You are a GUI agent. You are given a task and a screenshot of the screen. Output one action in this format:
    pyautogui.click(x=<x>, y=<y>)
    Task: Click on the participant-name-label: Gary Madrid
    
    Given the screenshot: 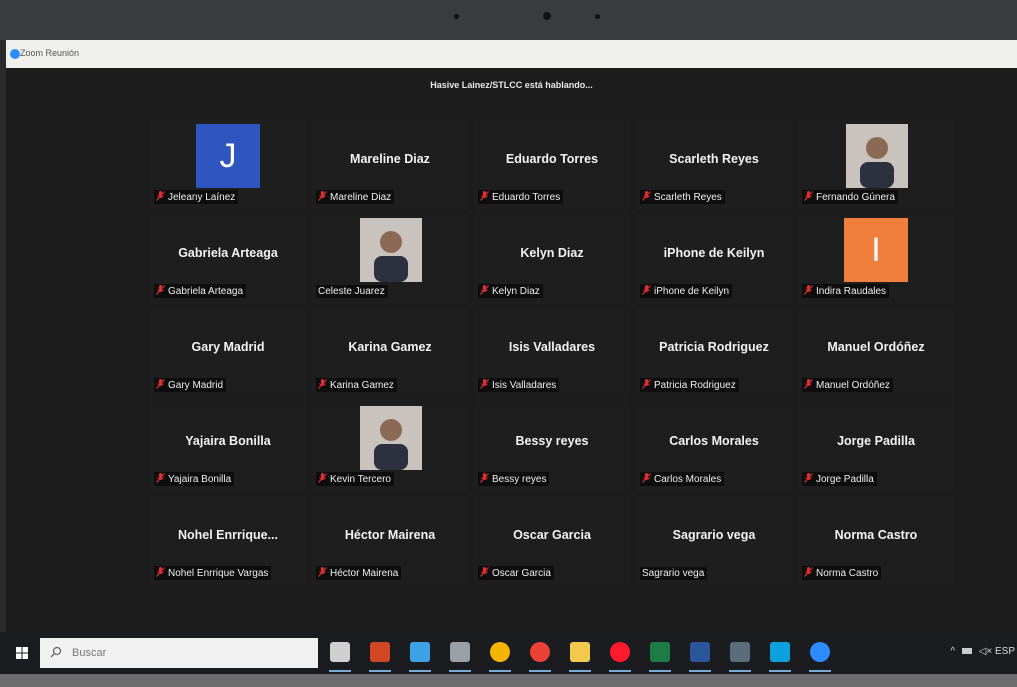 What is the action you would take?
    pyautogui.click(x=190, y=385)
    